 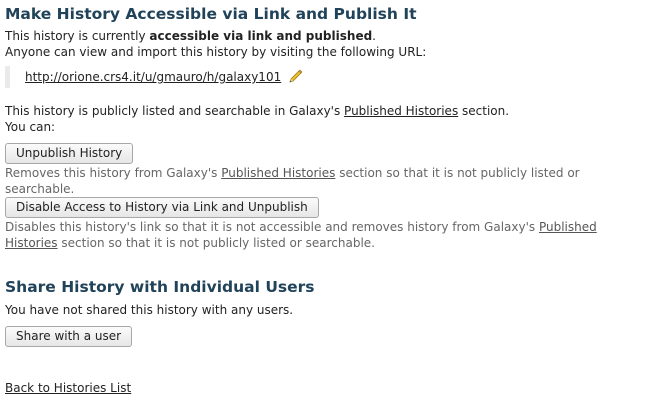 I want to click on publish-status-prefix: This history is currently, so click(x=77, y=36).